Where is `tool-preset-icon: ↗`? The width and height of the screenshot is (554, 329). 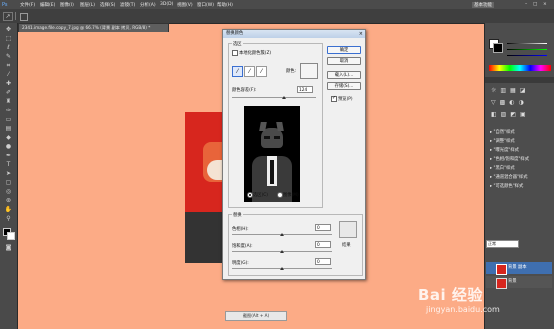
tool-preset-icon: ↗ is located at coordinates (8, 16).